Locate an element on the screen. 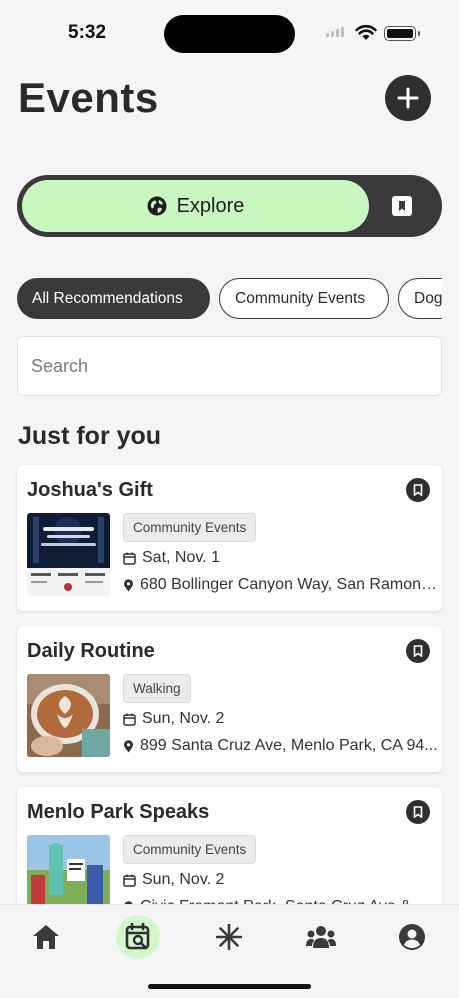 This screenshot has height=998, width=459. wifi-icon is located at coordinates (366, 32).